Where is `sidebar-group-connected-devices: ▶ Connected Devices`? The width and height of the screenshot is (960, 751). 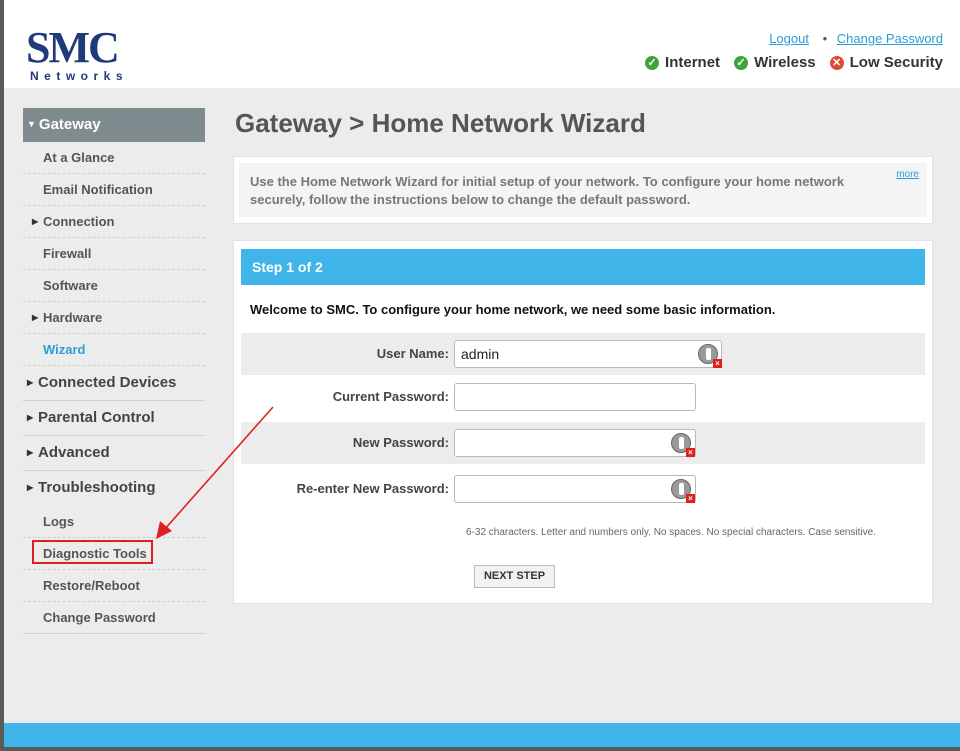
sidebar-group-connected-devices: ▶ Connected Devices is located at coordinates (114, 383).